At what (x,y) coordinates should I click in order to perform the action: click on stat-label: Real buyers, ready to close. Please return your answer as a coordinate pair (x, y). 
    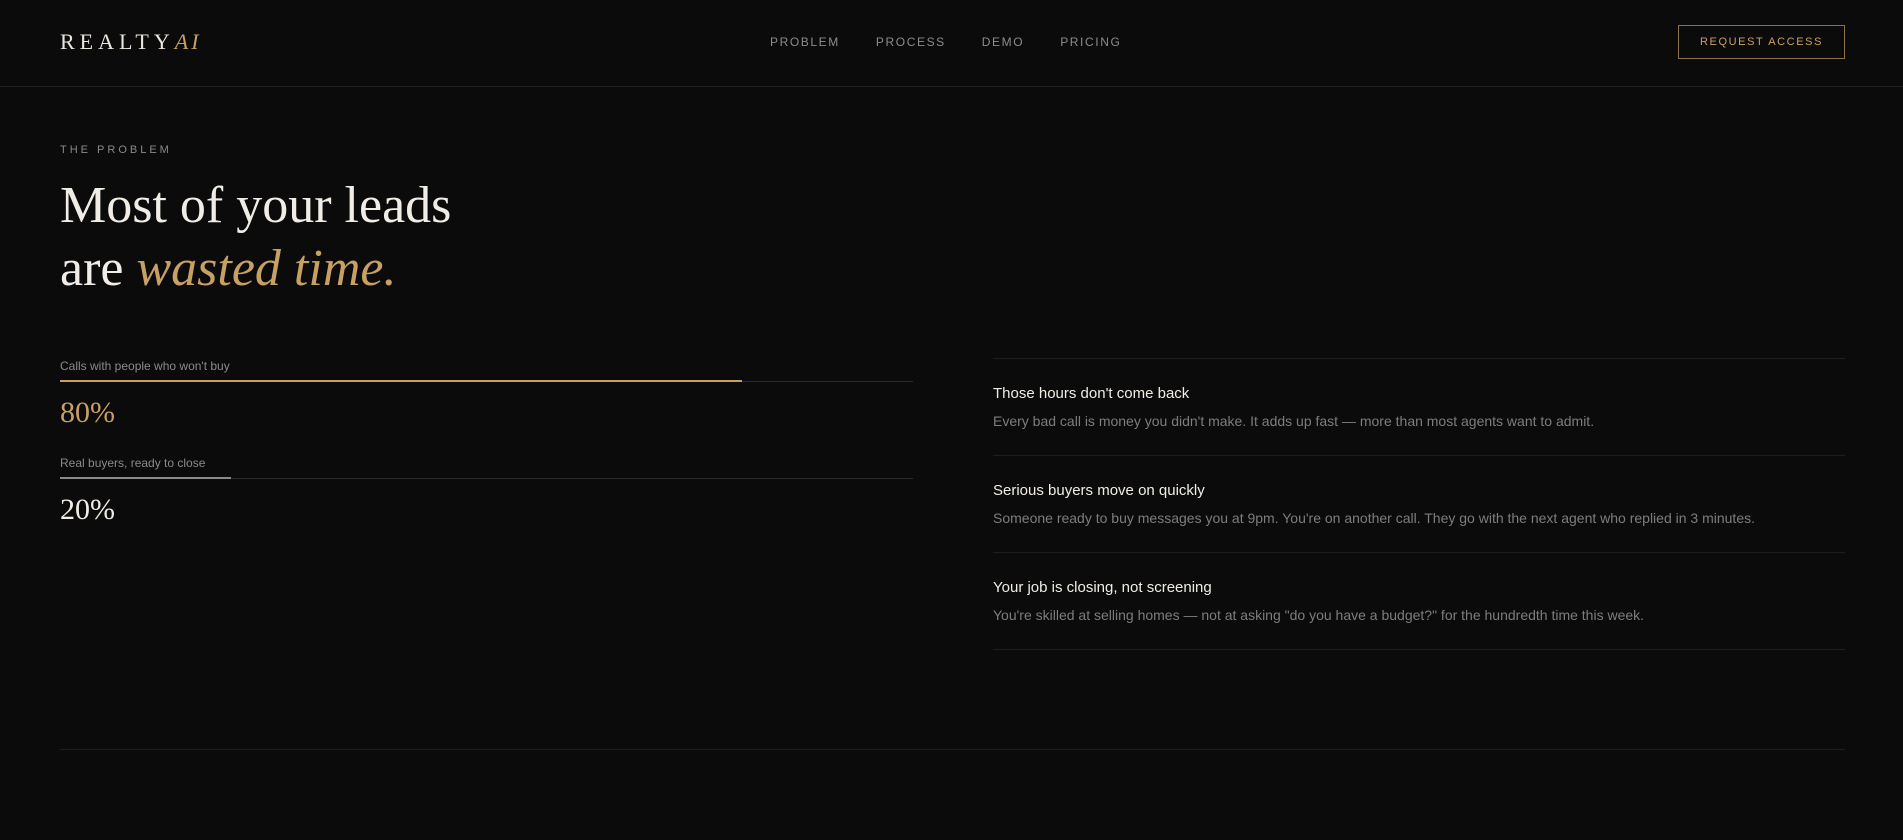
    Looking at the image, I should click on (133, 463).